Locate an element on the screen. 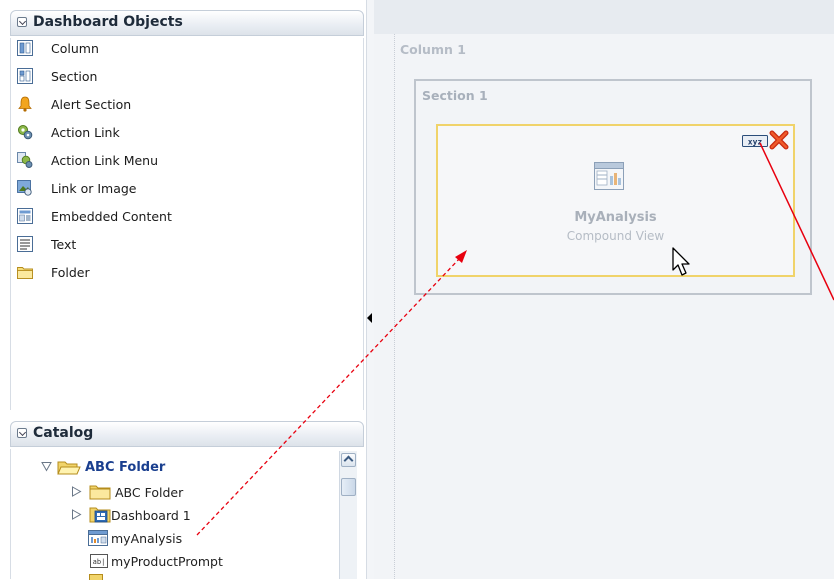  properties-icon: xyz is located at coordinates (755, 141).